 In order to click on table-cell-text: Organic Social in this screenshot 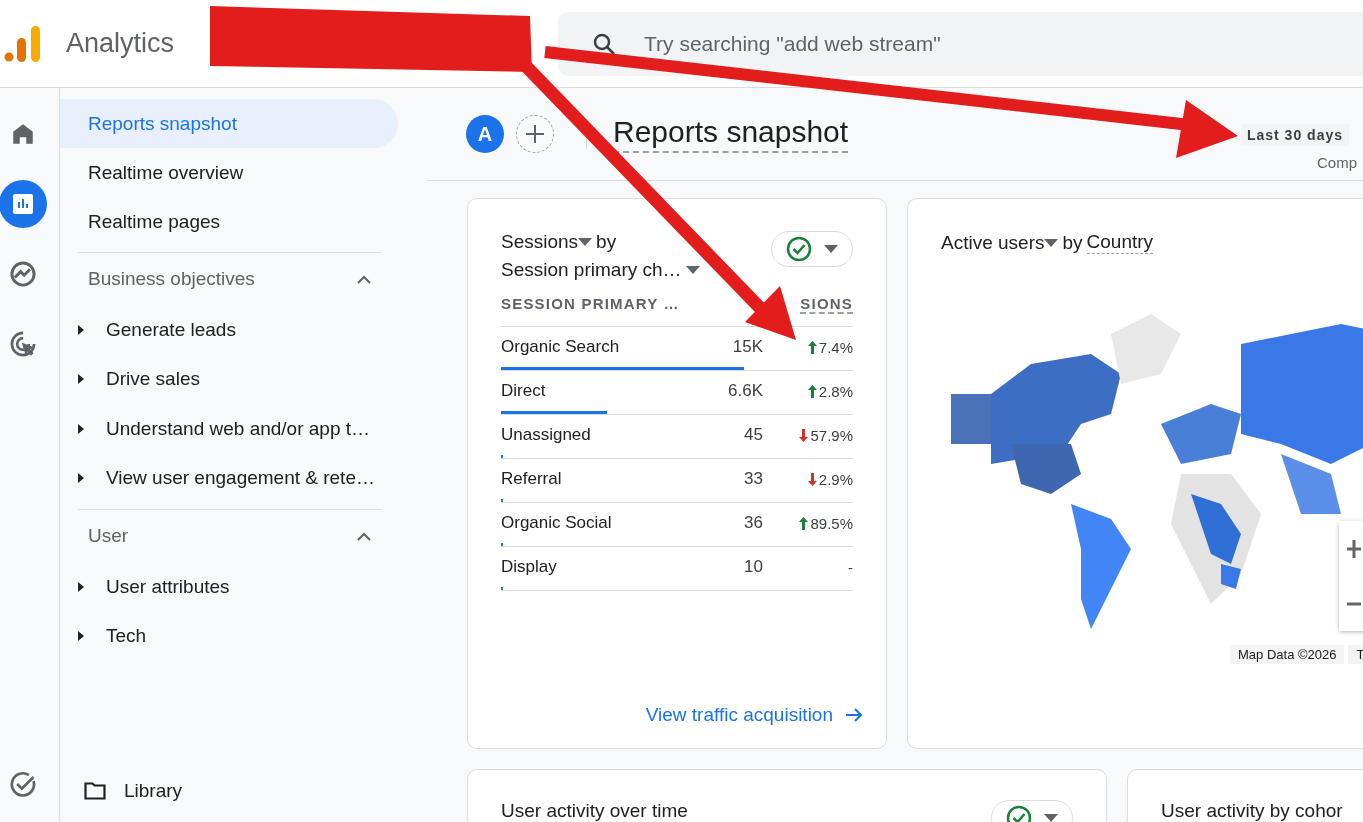, I will do `click(557, 523)`.